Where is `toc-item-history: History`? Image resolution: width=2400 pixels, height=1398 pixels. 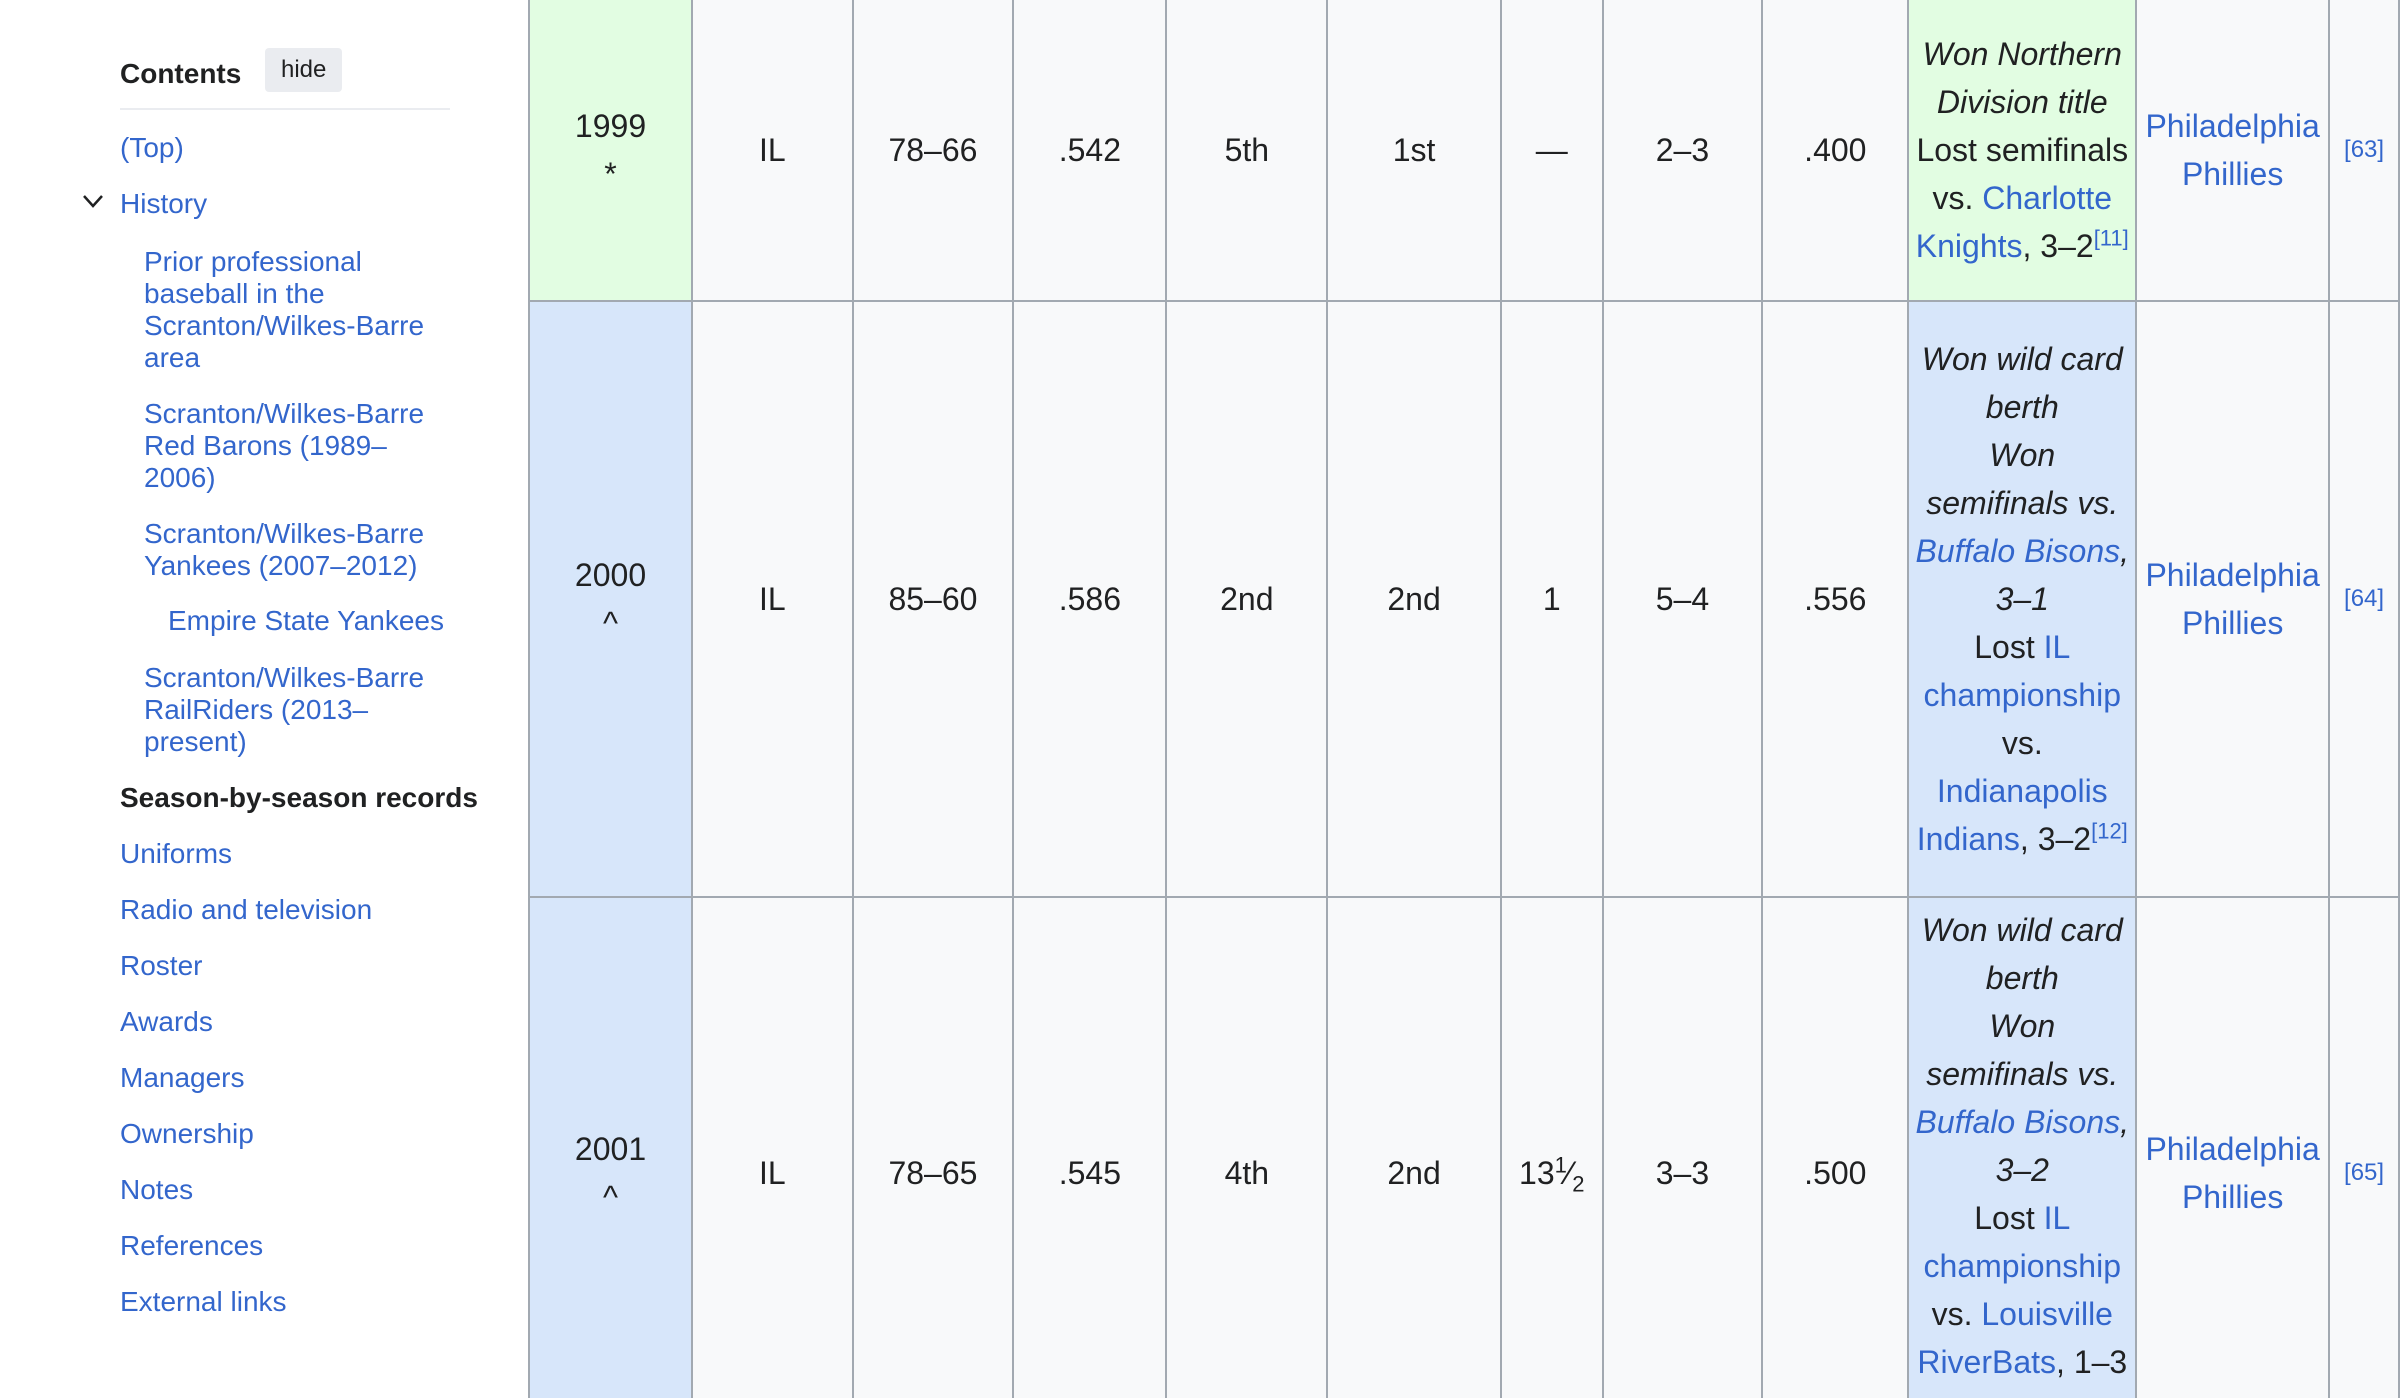 toc-item-history: History is located at coordinates (163, 204).